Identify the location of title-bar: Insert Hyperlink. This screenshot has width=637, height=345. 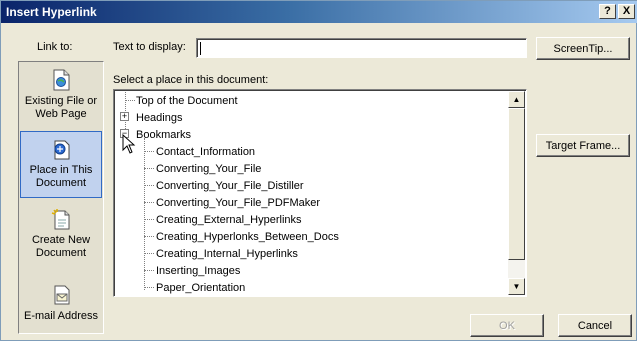
(319, 12).